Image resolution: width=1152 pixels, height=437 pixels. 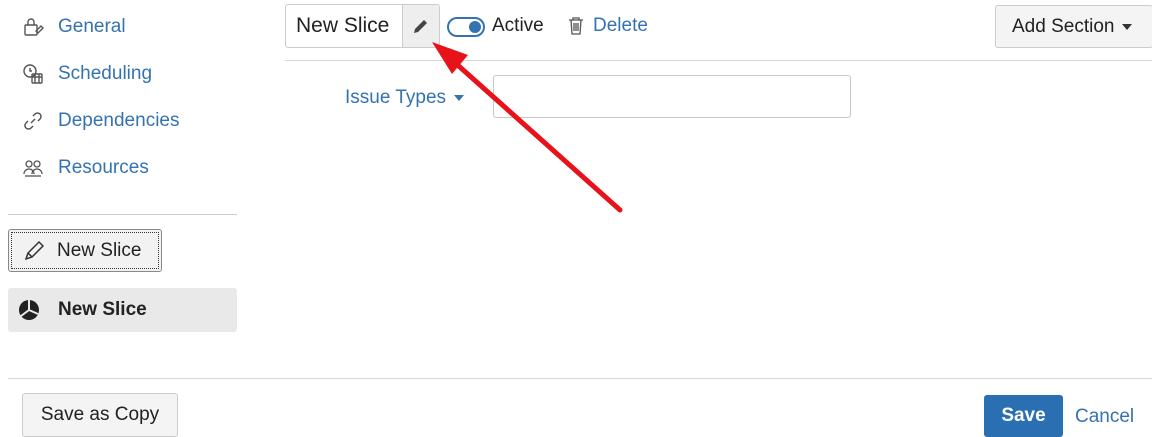 I want to click on sidebar-item-resources: Resources, so click(x=85, y=168).